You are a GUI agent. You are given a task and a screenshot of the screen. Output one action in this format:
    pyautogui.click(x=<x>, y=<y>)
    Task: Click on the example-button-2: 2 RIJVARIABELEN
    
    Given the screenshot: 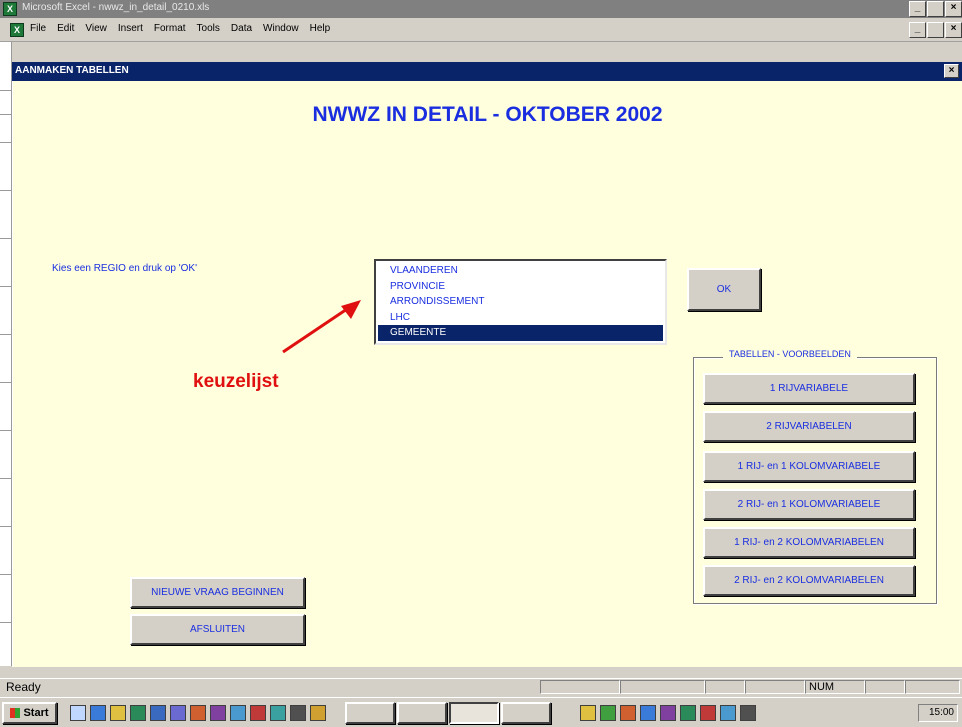 What is the action you would take?
    pyautogui.click(x=809, y=426)
    